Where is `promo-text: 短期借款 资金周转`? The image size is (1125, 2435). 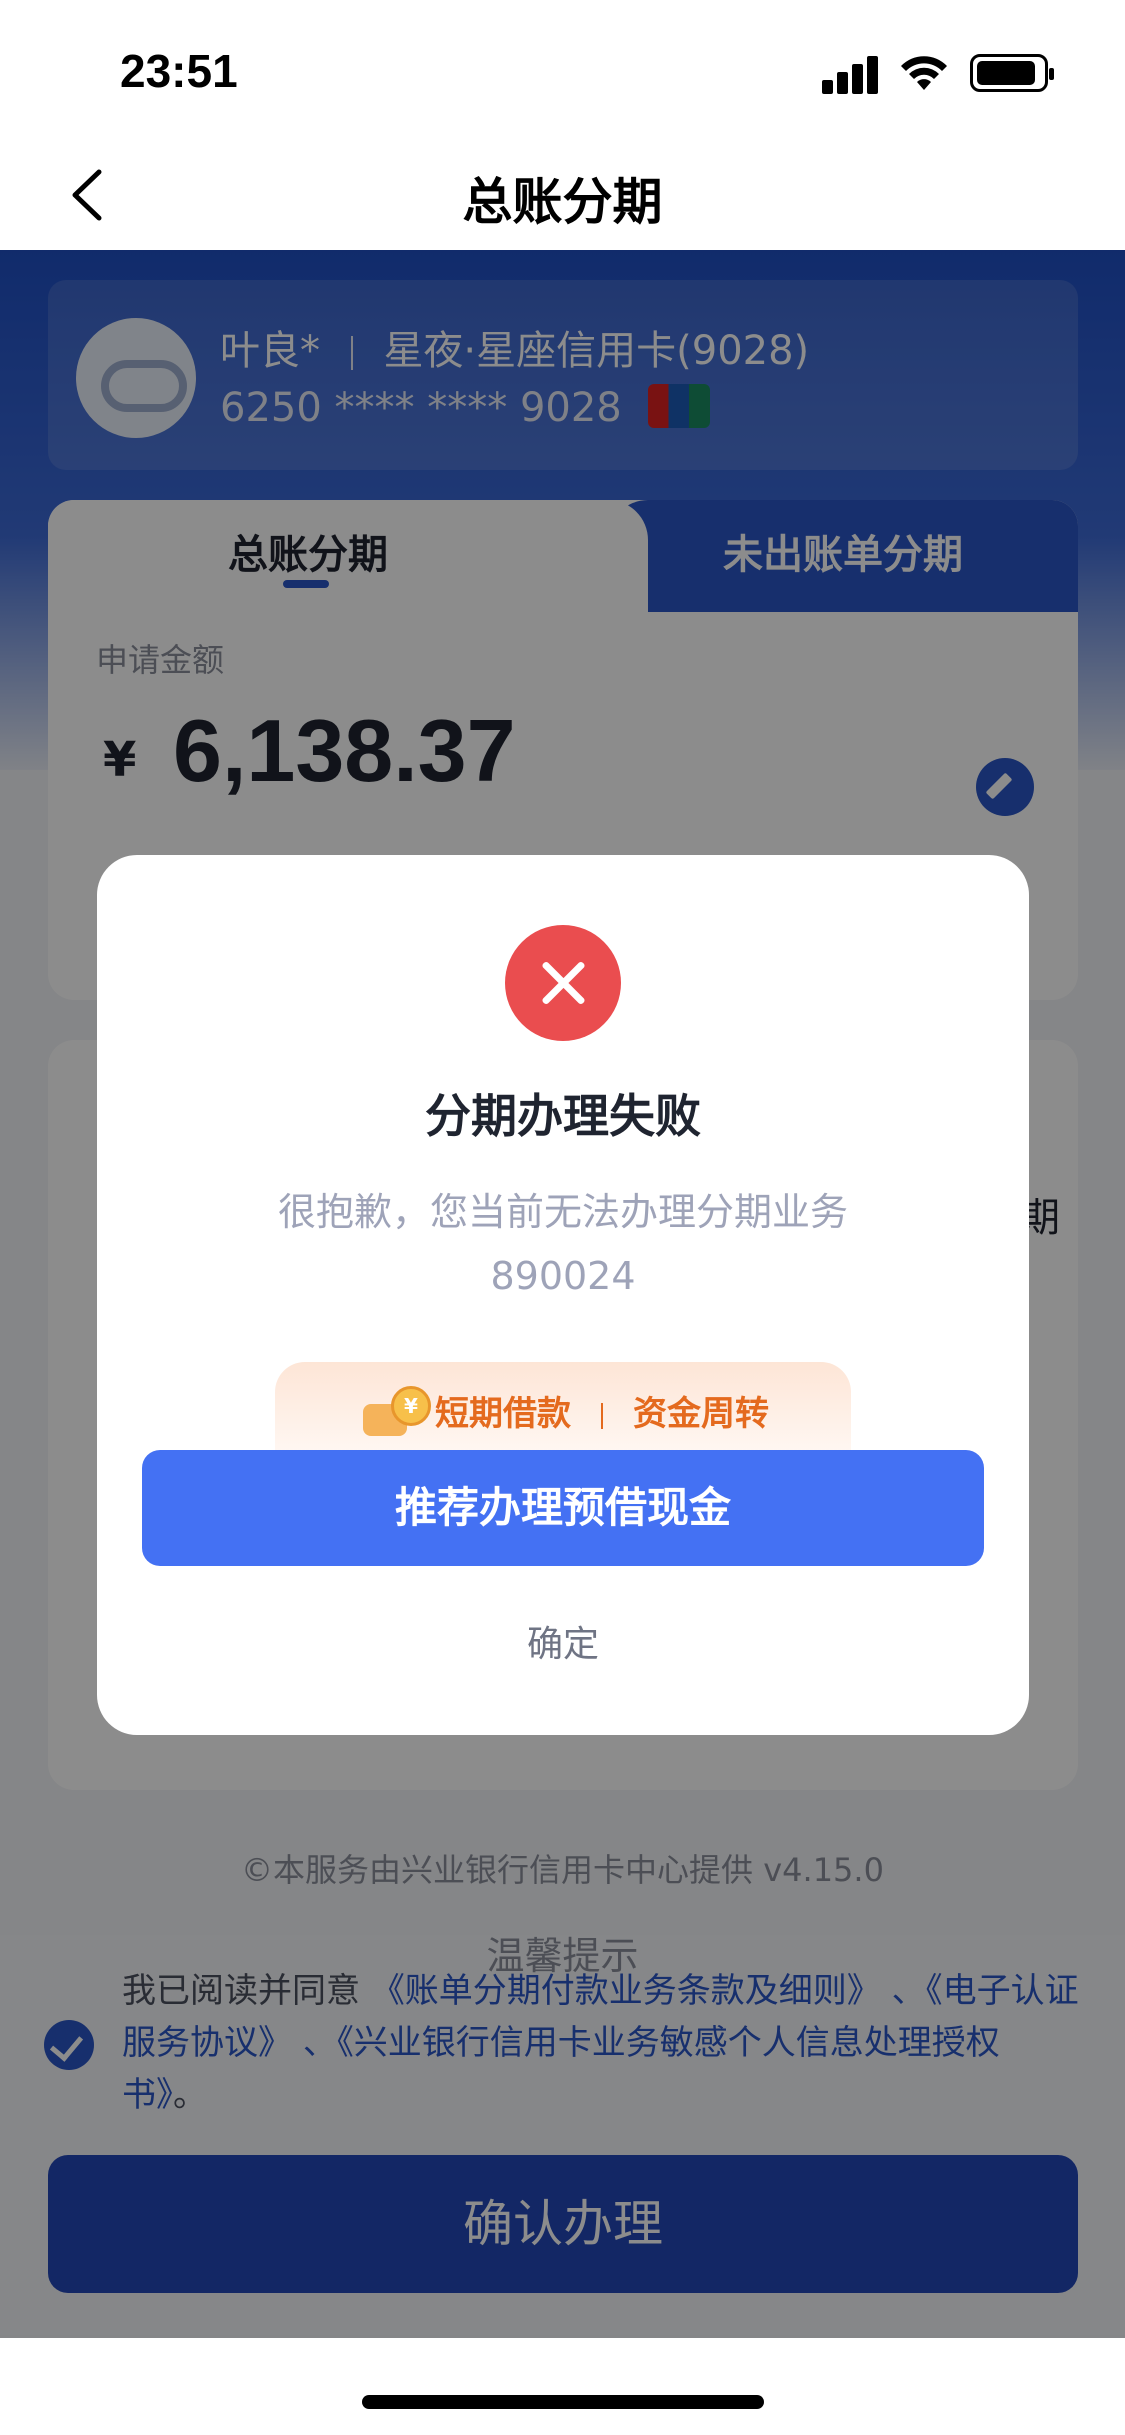
promo-text: 短期借款 资金周转 is located at coordinates (602, 1410).